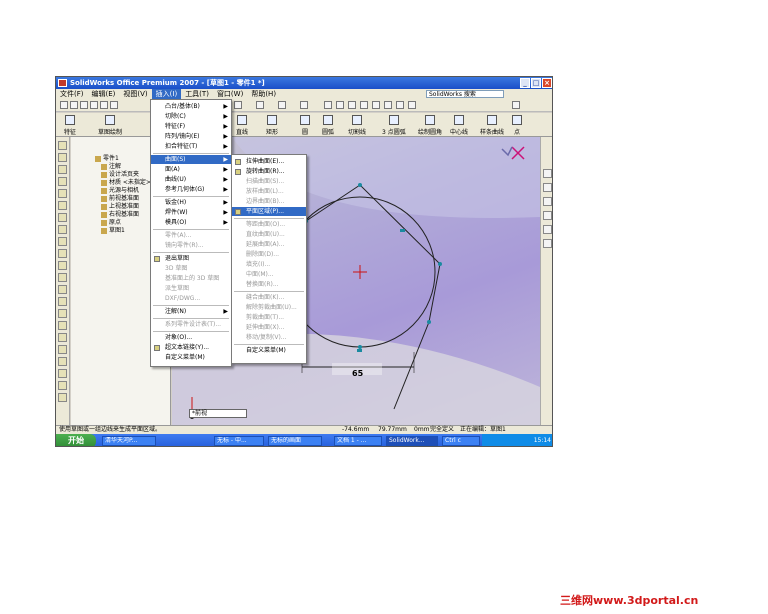  Describe the element at coordinates (191, 159) in the screenshot. I see `menu-item: 曲面(S) ▶` at that location.